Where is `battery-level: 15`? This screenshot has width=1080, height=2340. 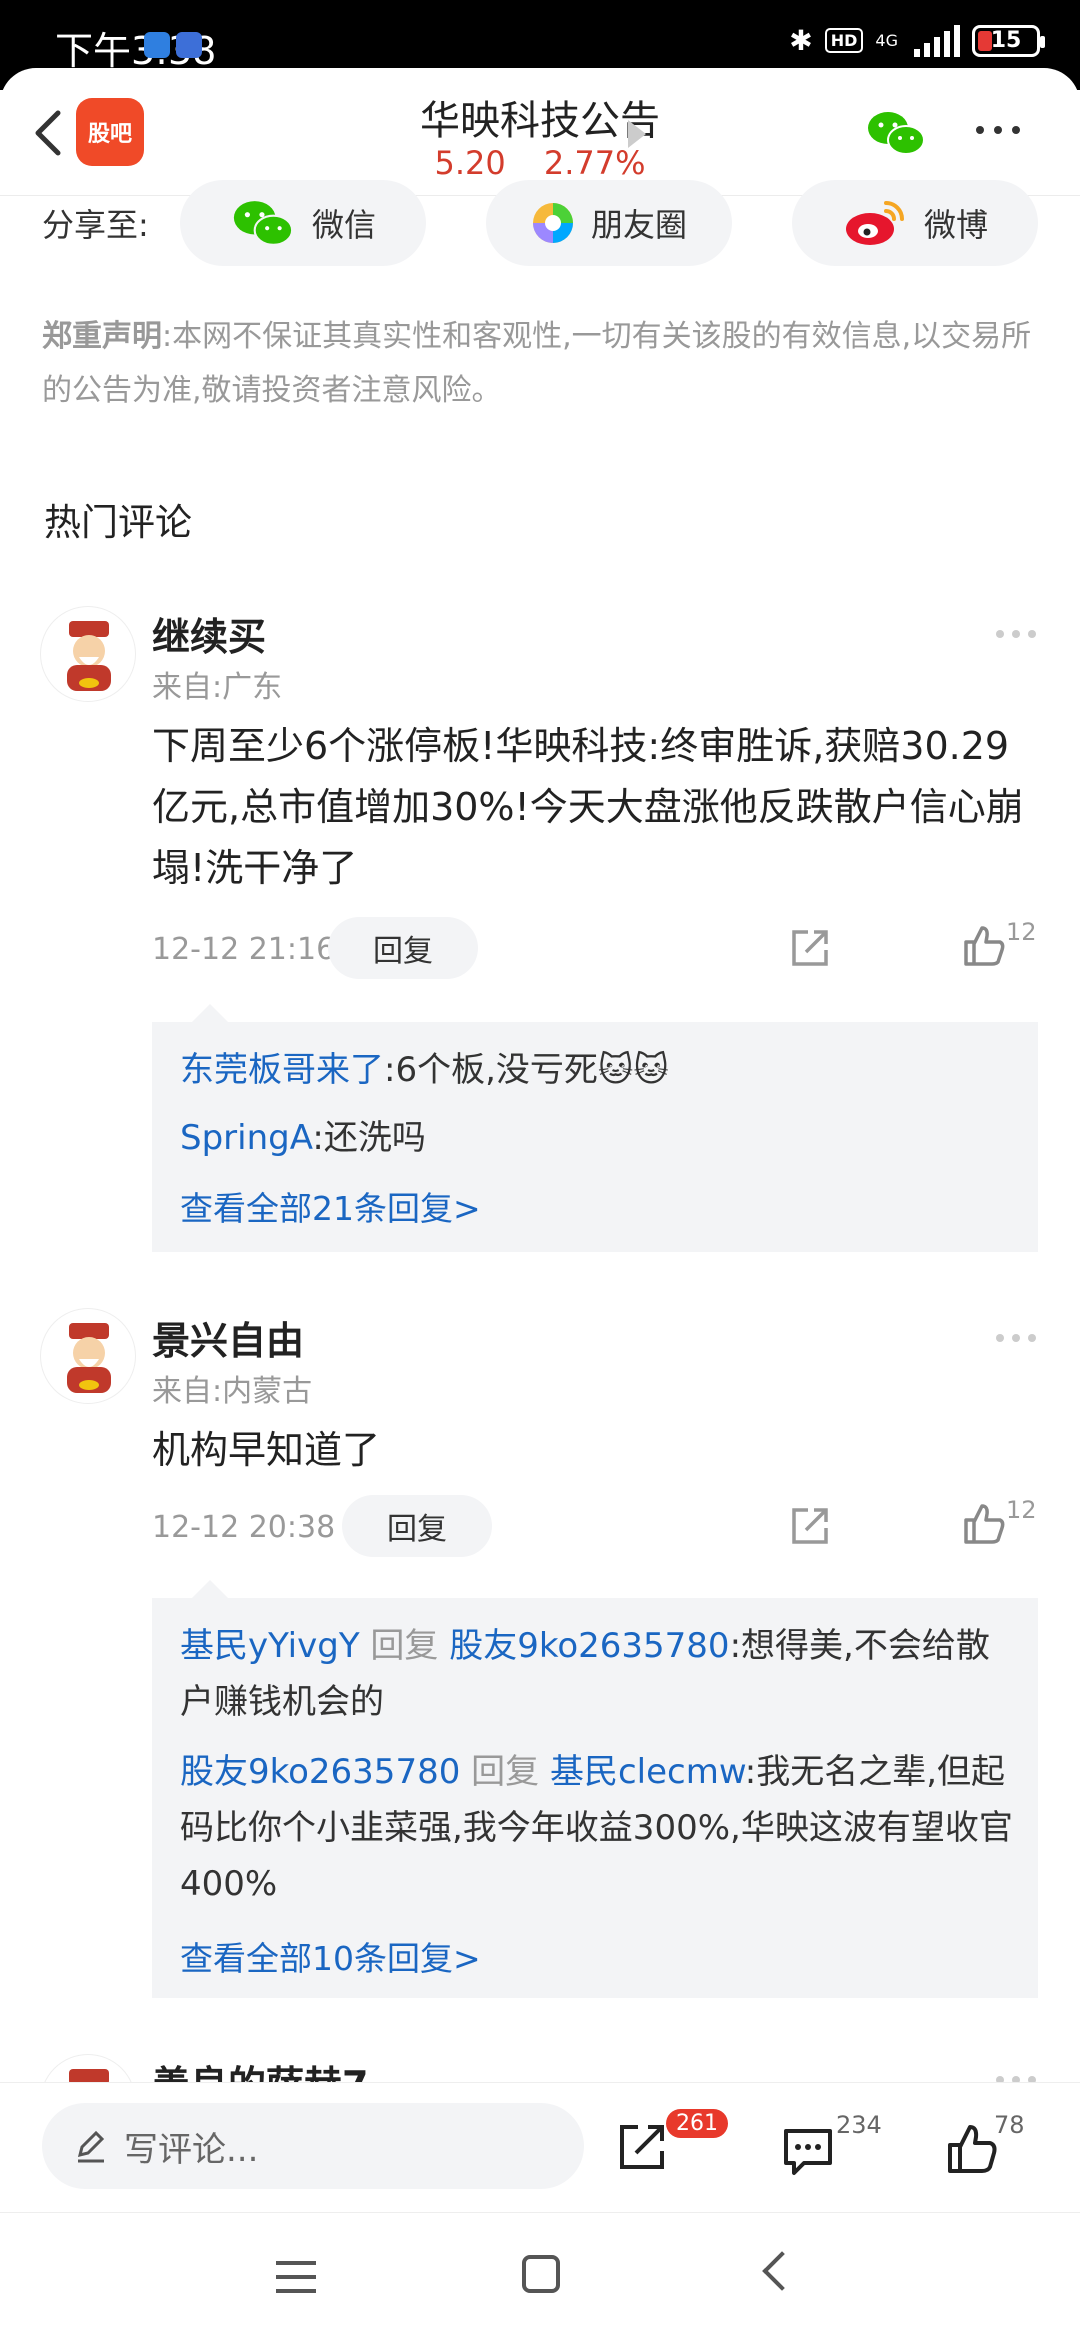 battery-level: 15 is located at coordinates (1006, 40).